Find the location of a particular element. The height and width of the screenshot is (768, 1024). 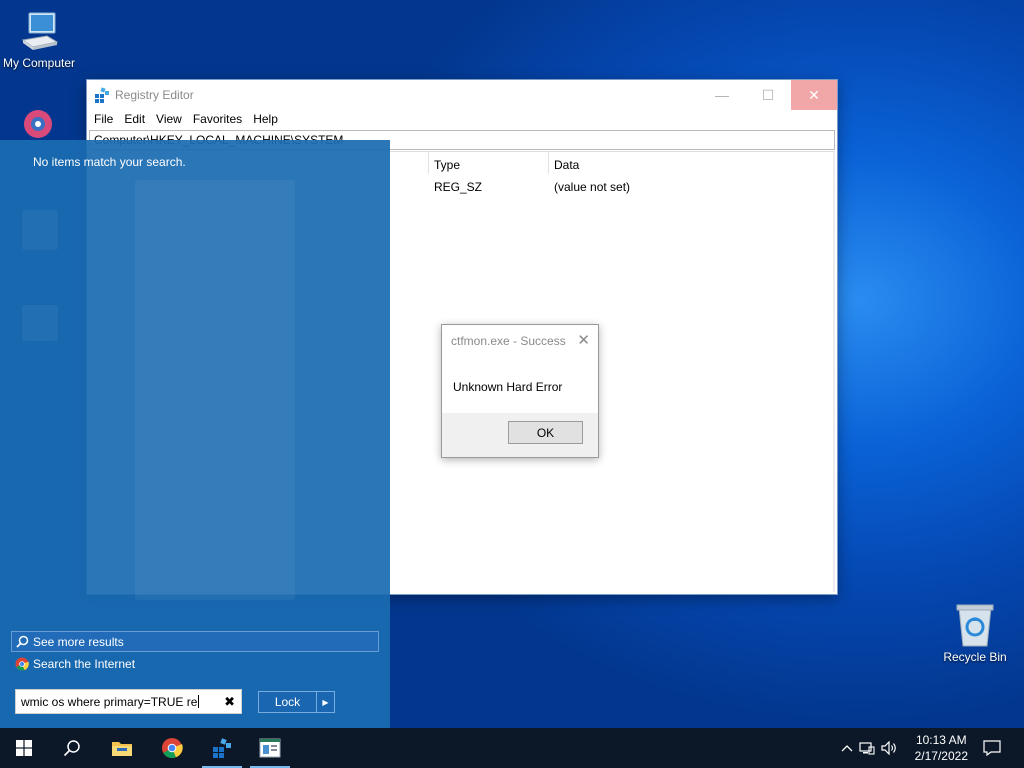

minimize-button: — is located at coordinates (722, 95).